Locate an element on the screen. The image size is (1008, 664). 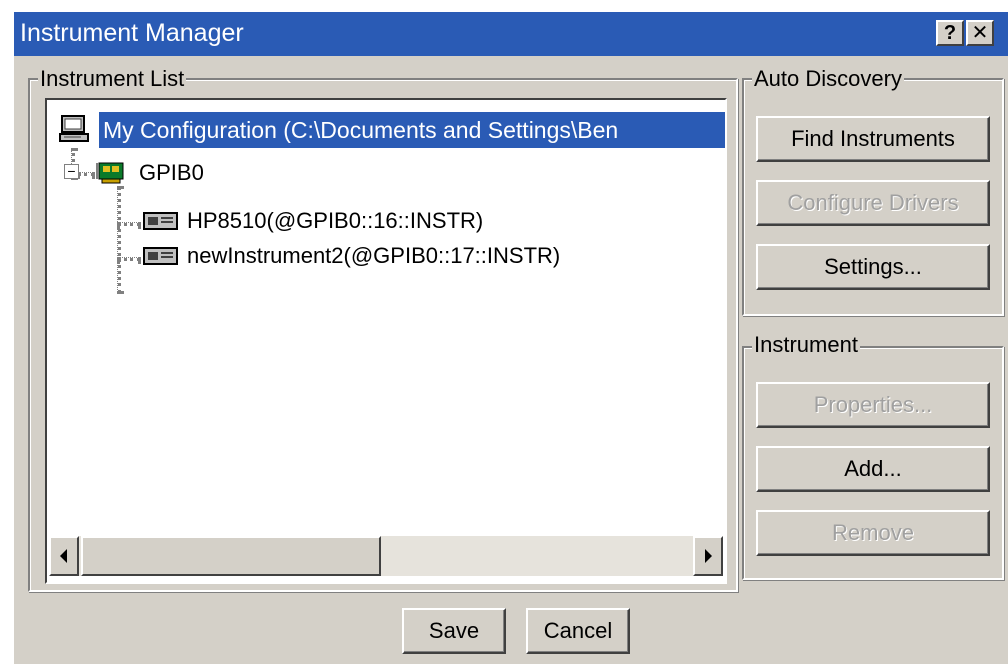
remove-button: Remove is located at coordinates (873, 533).